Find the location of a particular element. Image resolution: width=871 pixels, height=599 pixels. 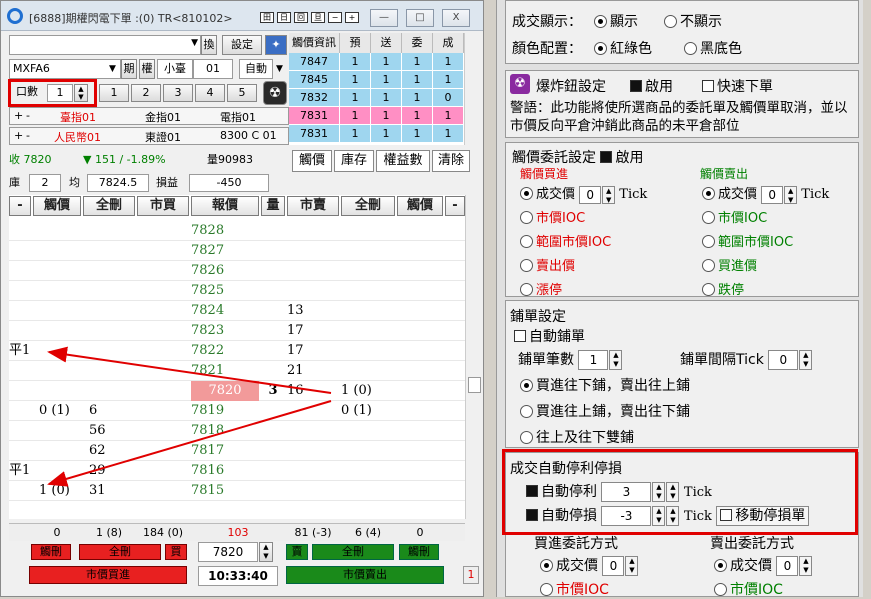

sell-method-ioc: 市價IOC is located at coordinates (748, 589).